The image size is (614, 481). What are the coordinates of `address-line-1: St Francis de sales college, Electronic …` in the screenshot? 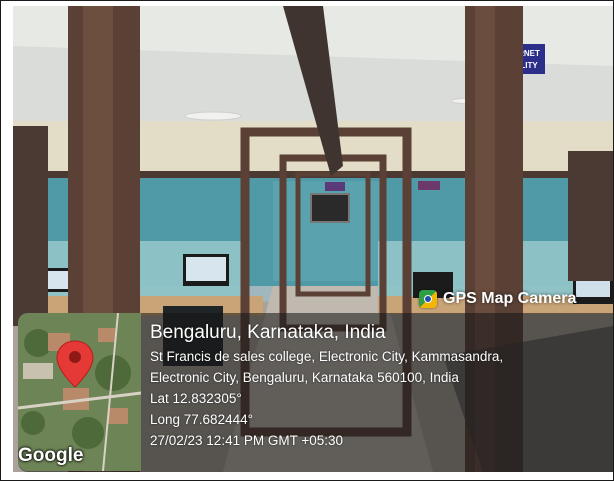 It's located at (327, 356).